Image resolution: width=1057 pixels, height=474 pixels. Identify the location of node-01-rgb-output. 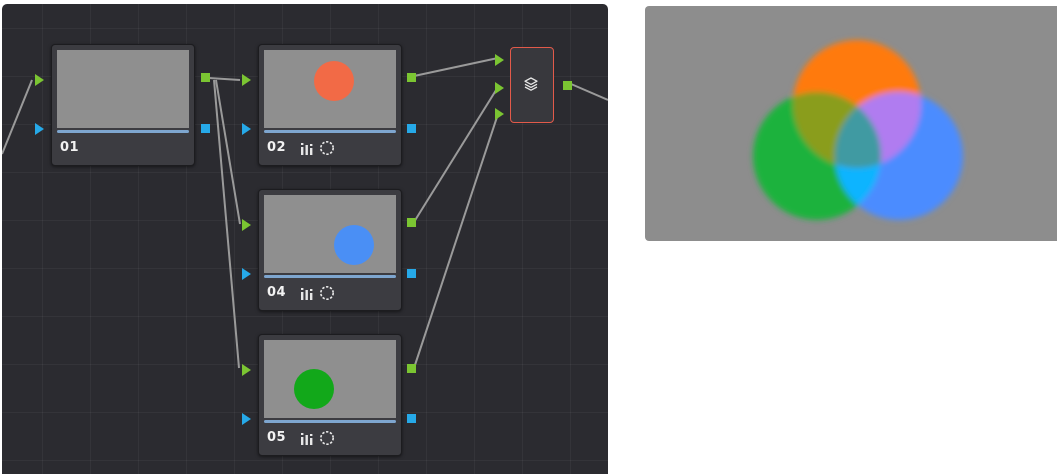
(205, 77).